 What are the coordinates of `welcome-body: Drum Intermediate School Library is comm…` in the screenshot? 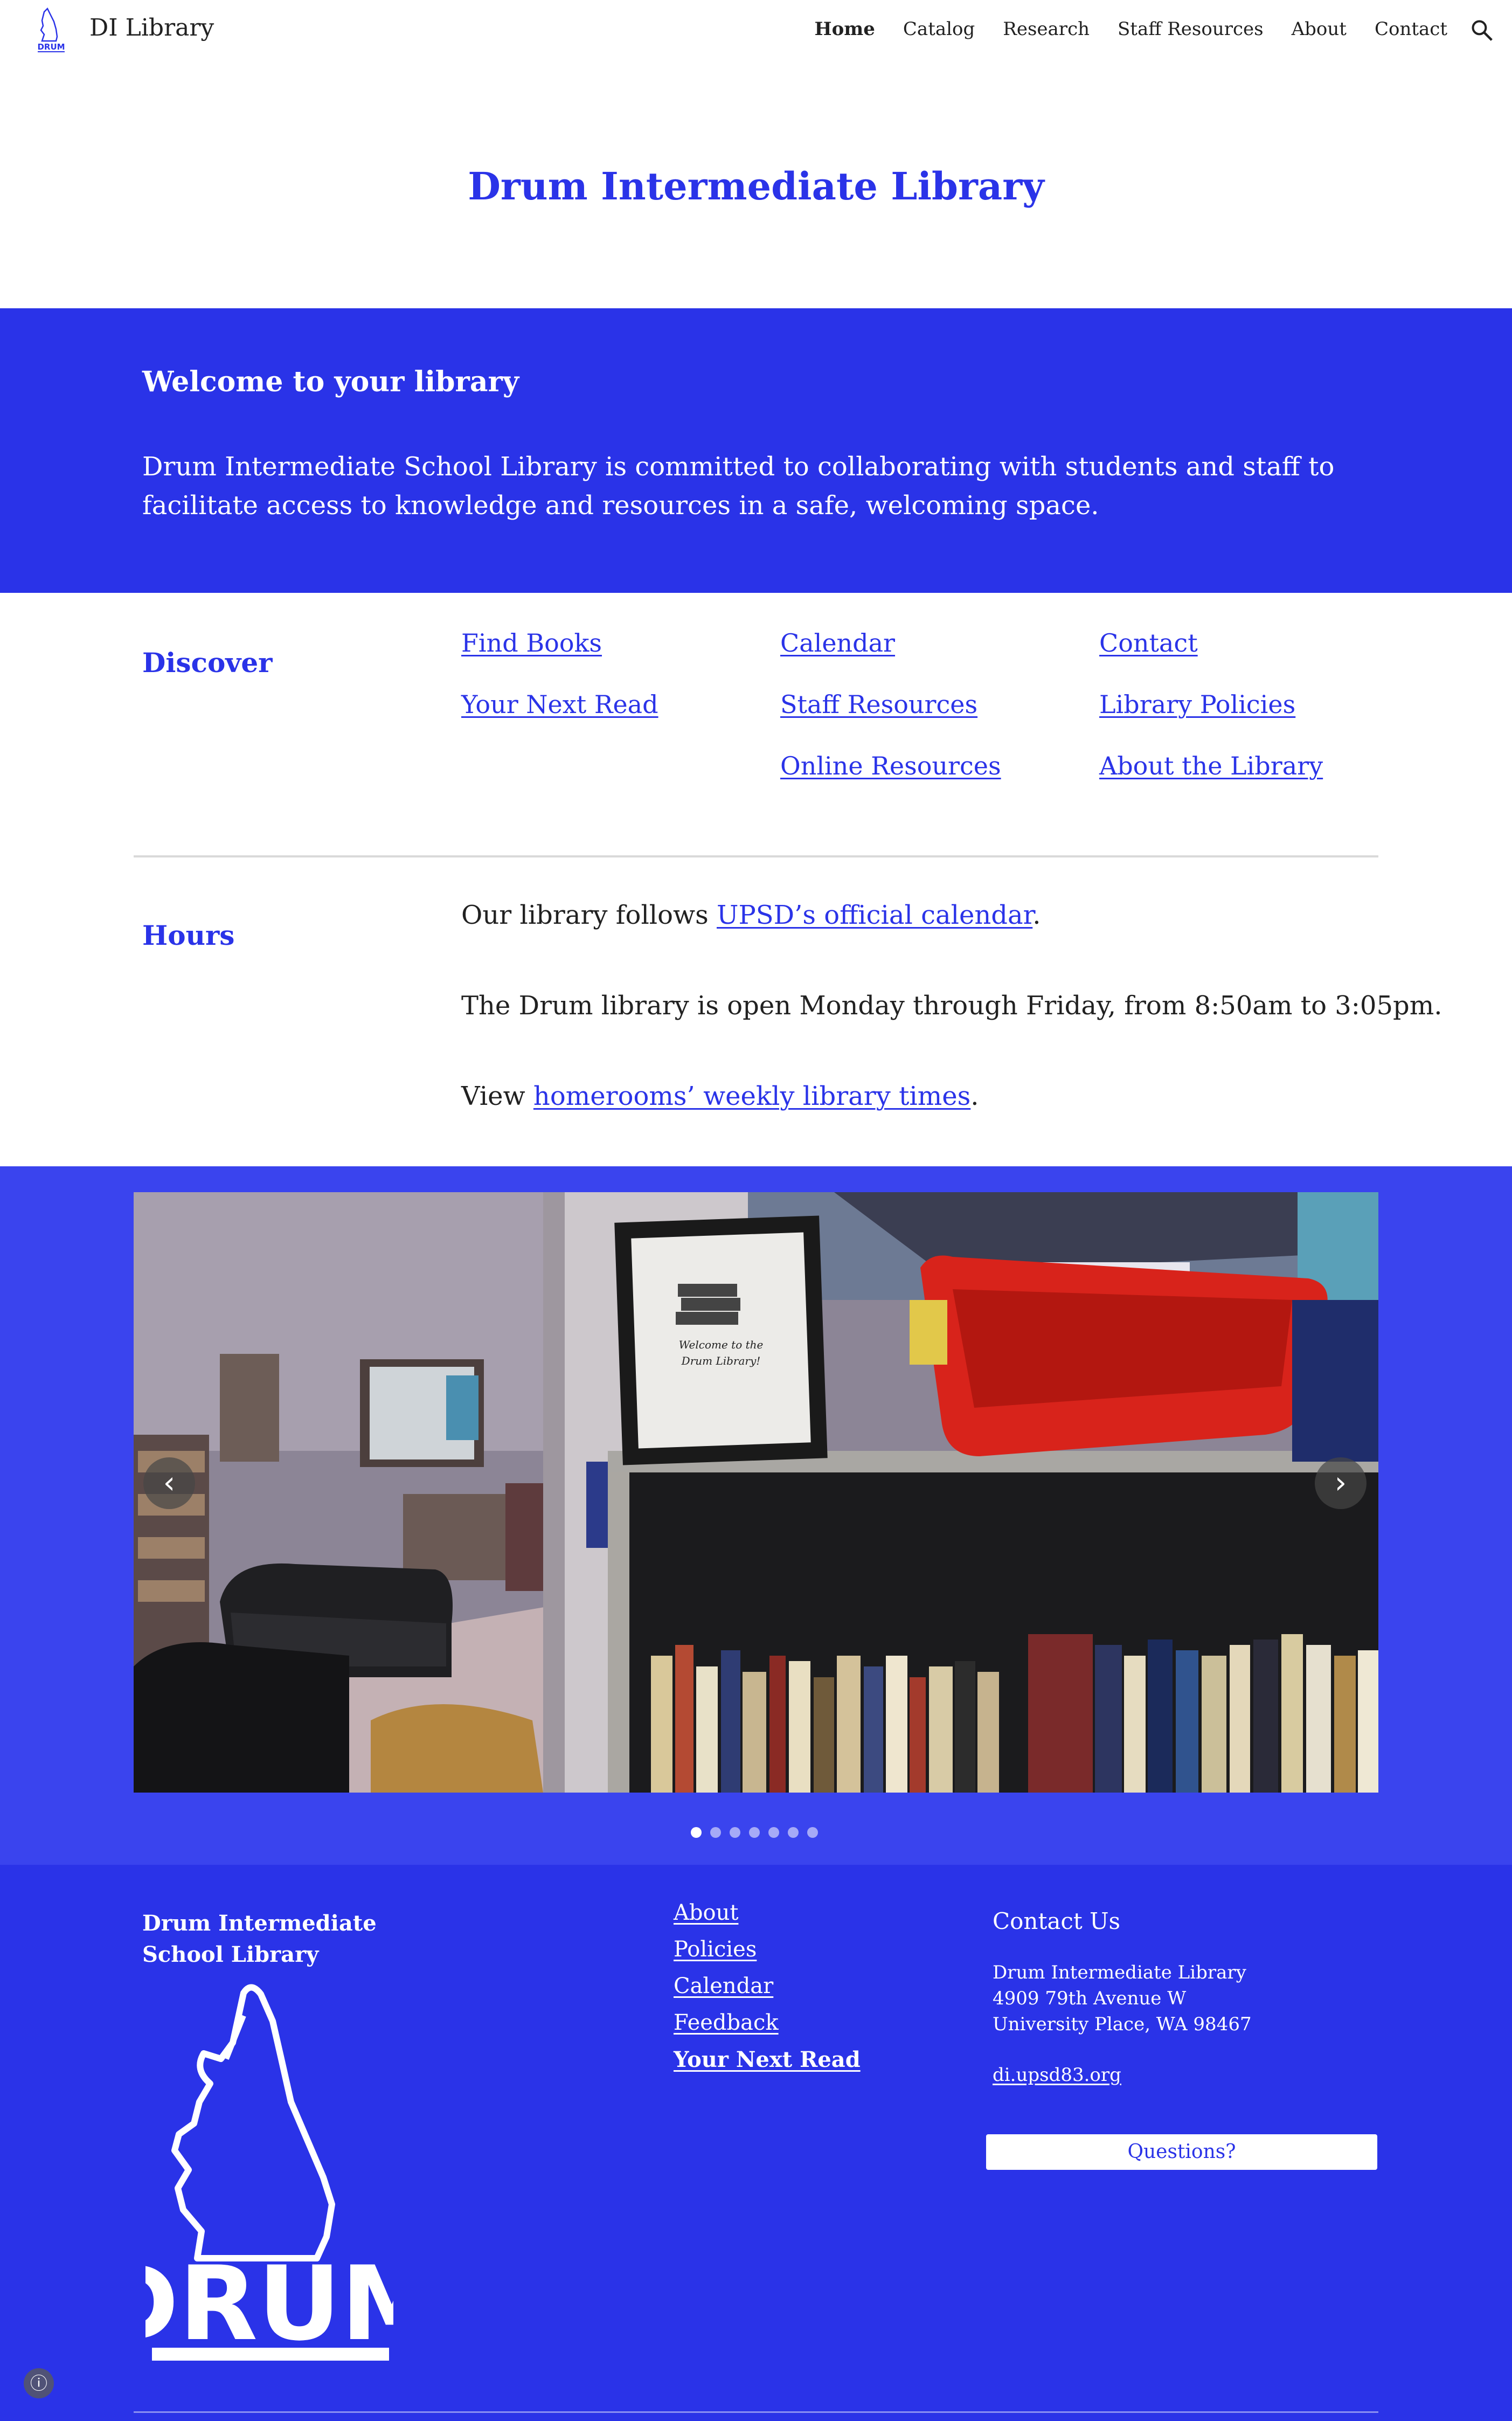 It's located at (738, 486).